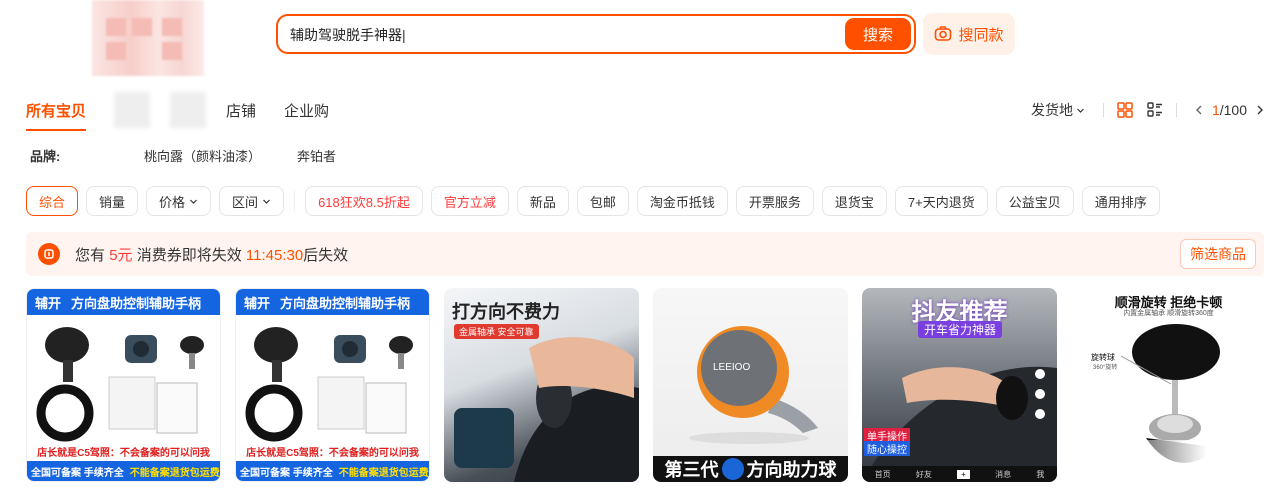 The width and height of the screenshot is (1280, 494). I want to click on tab-enterprise: 企业购, so click(306, 115).